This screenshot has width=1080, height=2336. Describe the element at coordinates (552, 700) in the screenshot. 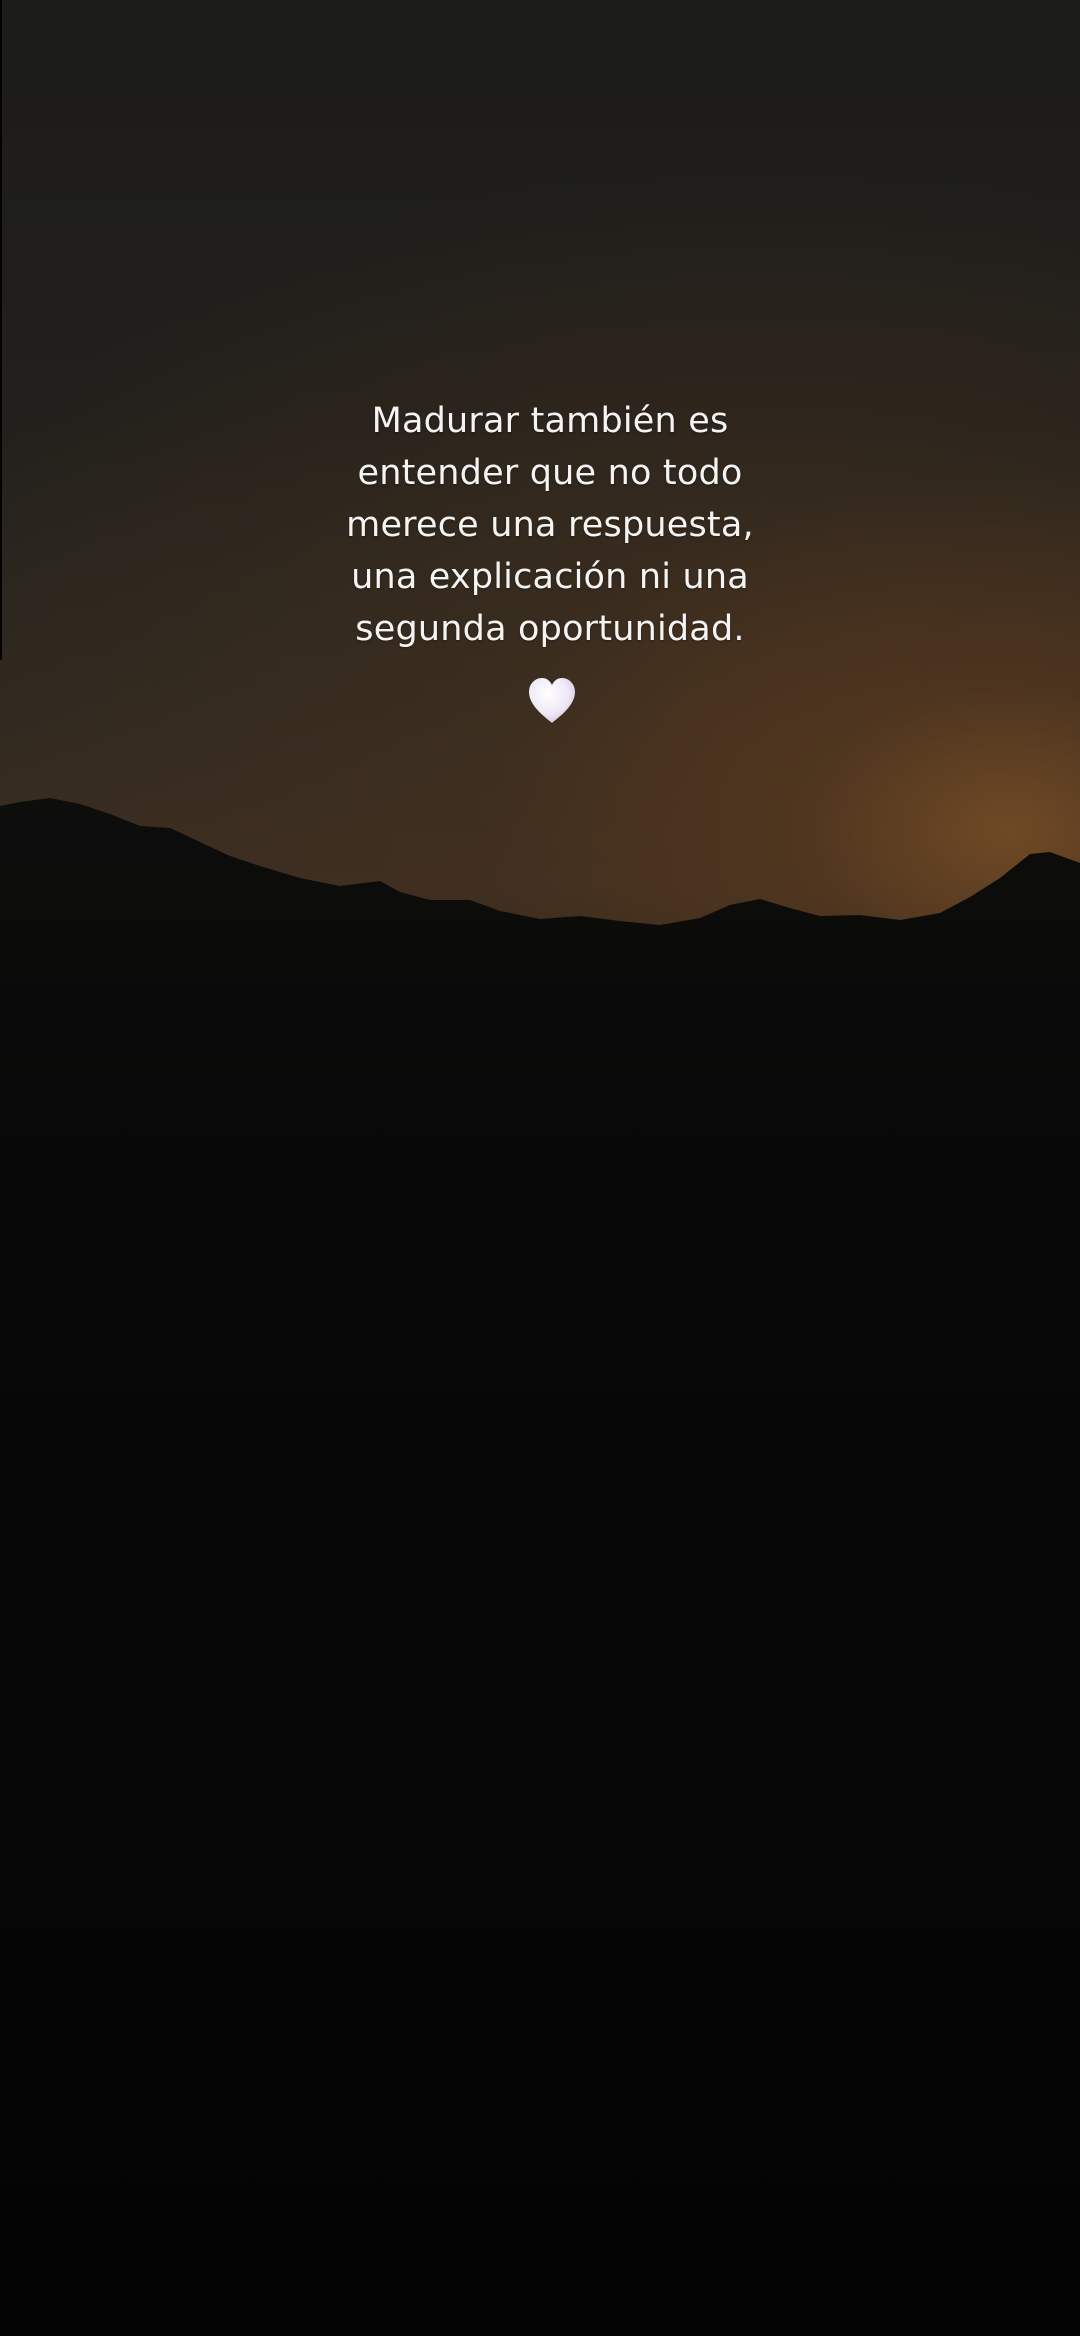

I see `white-heart-icon` at that location.